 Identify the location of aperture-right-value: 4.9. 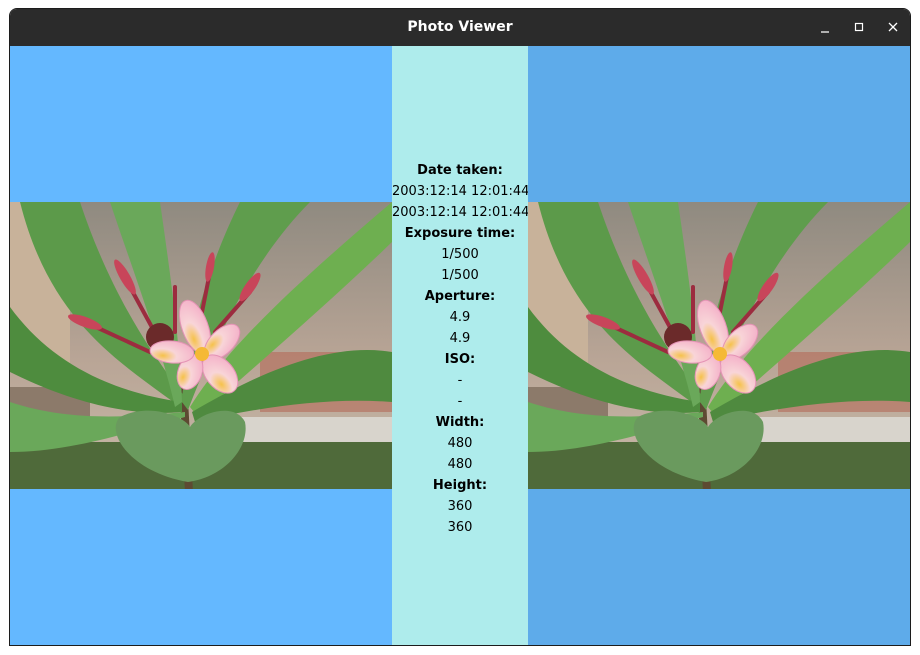
(460, 338).